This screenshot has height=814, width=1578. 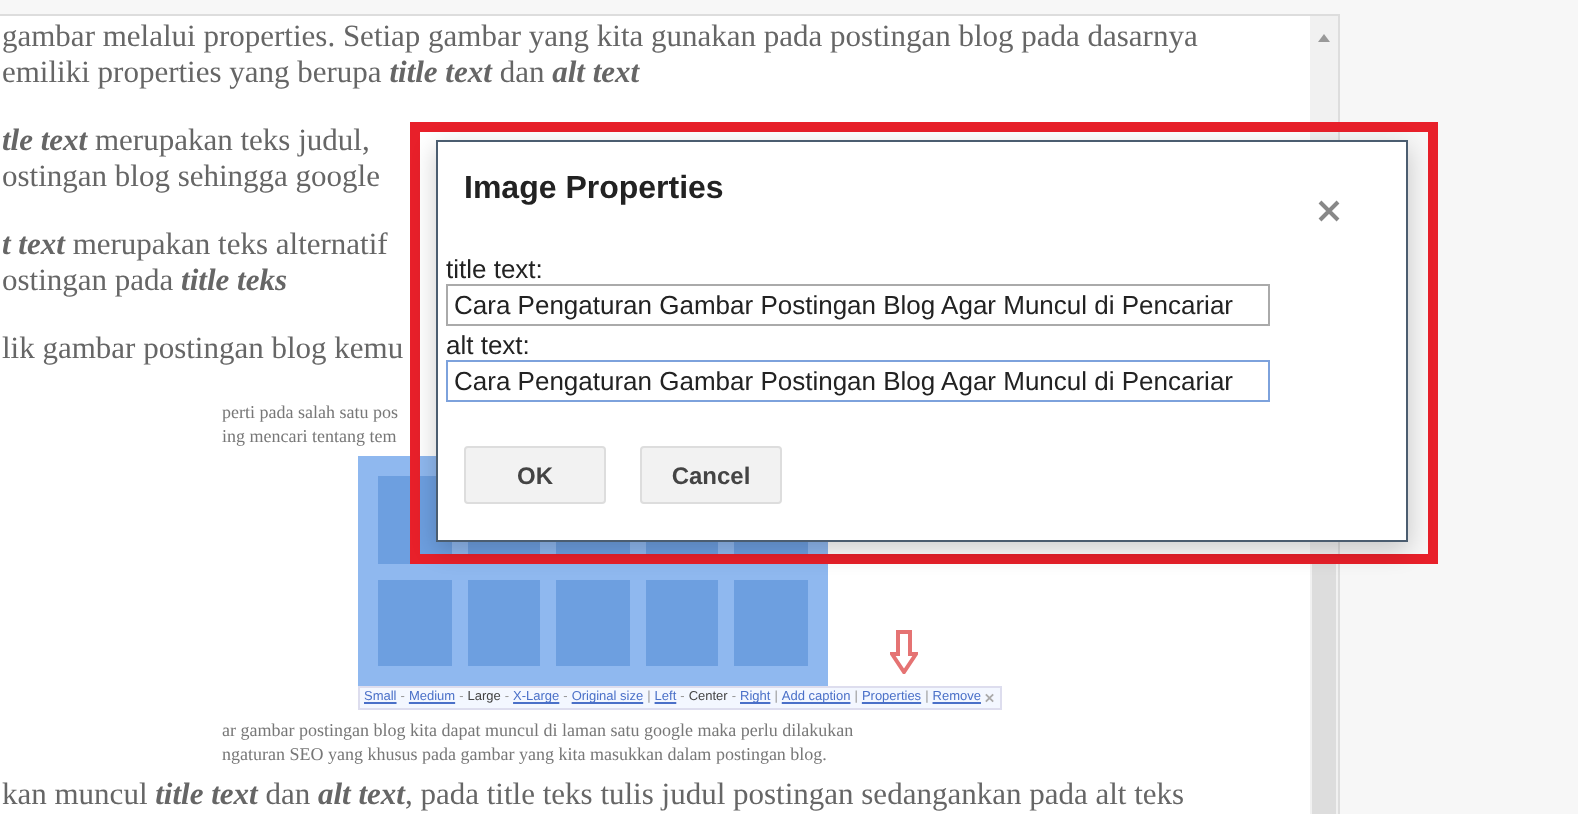 I want to click on body-text: tle text merupakan teks judul,, so click(x=186, y=142).